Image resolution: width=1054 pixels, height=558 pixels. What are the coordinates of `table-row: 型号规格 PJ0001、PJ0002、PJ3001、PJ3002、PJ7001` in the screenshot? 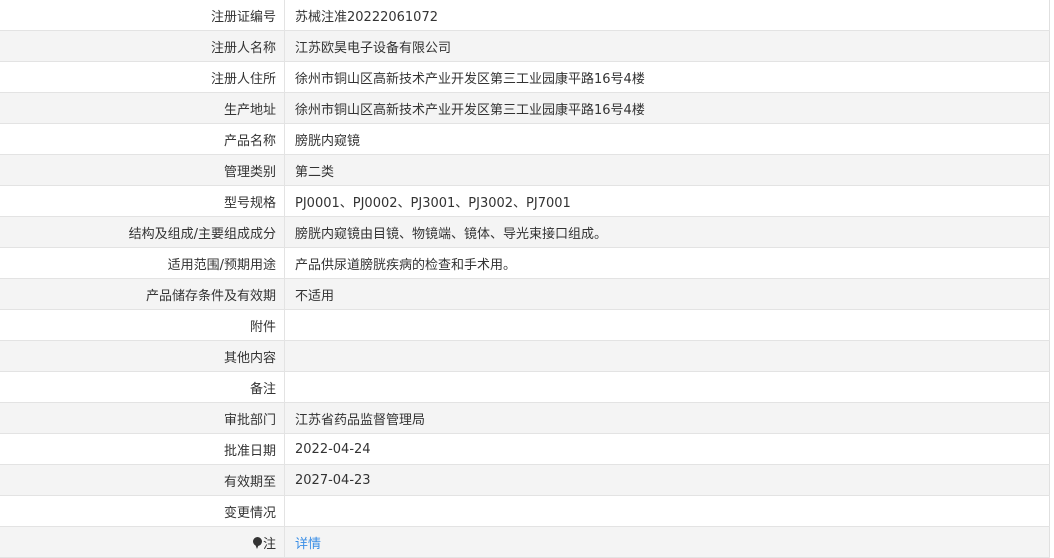 It's located at (525, 201).